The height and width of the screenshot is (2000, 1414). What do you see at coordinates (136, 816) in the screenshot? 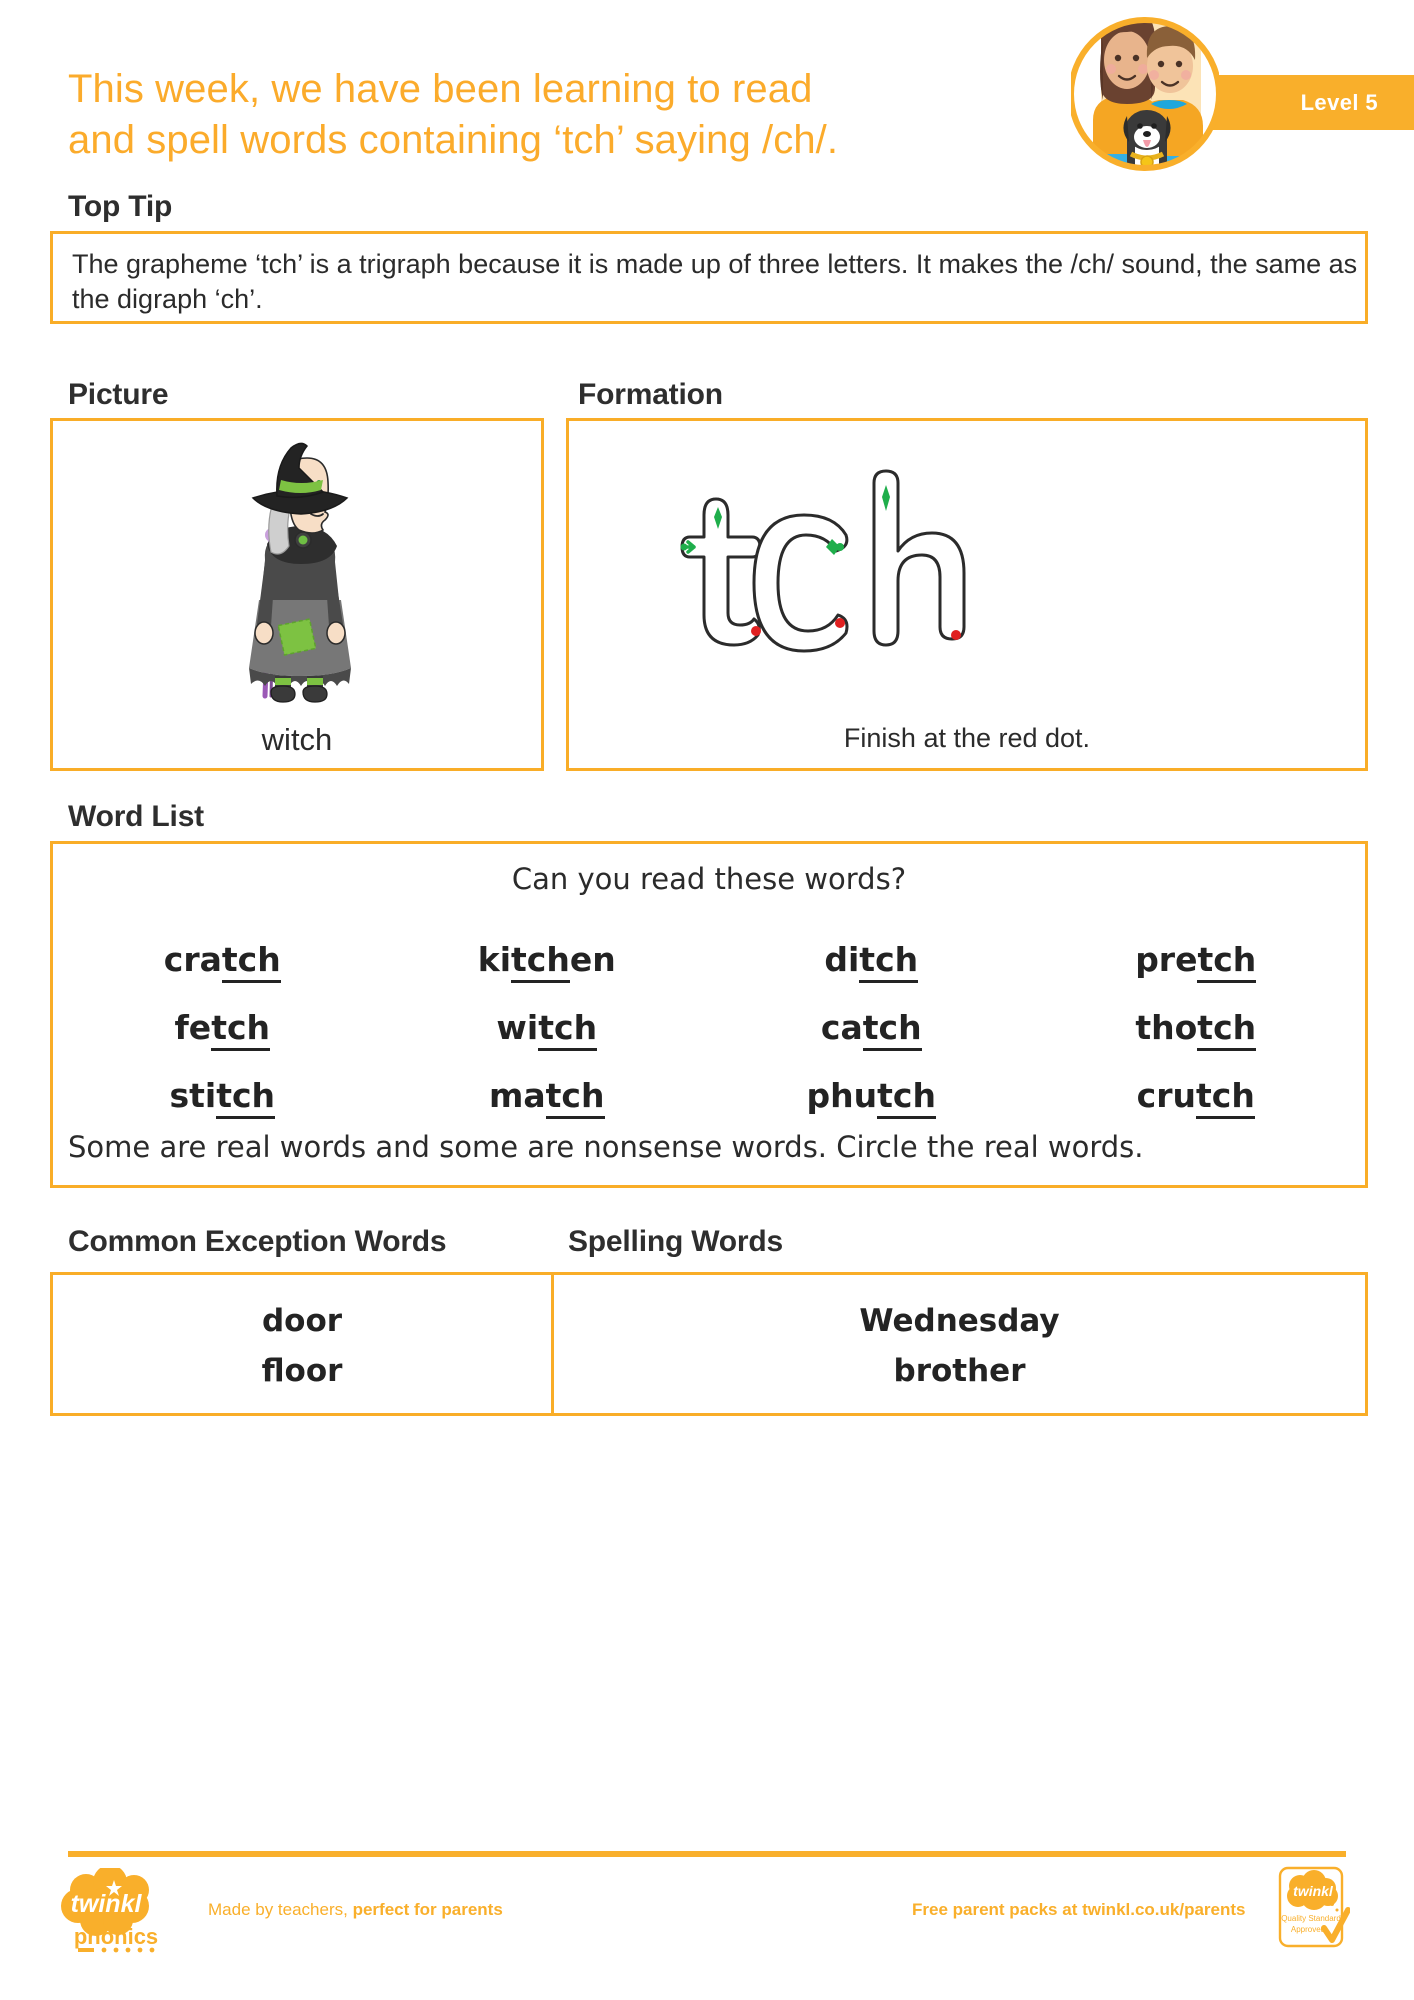
I see `word-list-heading: Word List` at bounding box center [136, 816].